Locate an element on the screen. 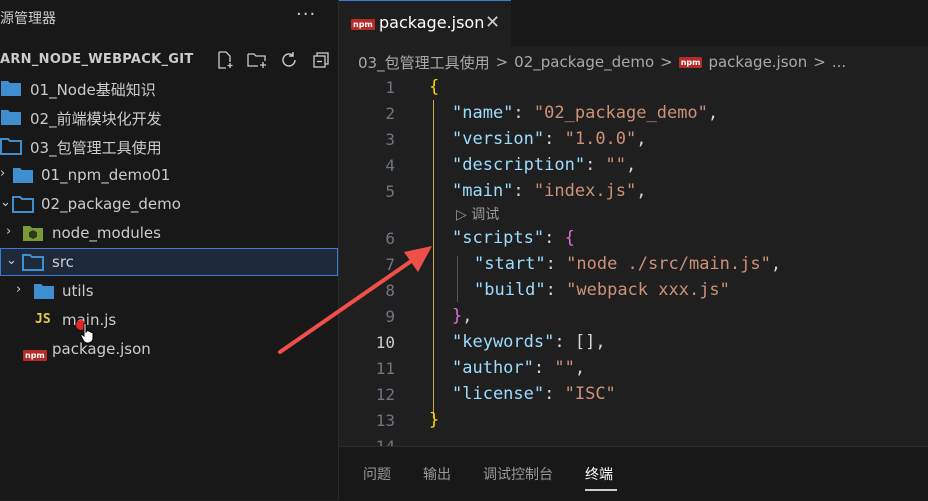 The image size is (928, 501). tab-debug-console: 调试控制台 is located at coordinates (518, 474).